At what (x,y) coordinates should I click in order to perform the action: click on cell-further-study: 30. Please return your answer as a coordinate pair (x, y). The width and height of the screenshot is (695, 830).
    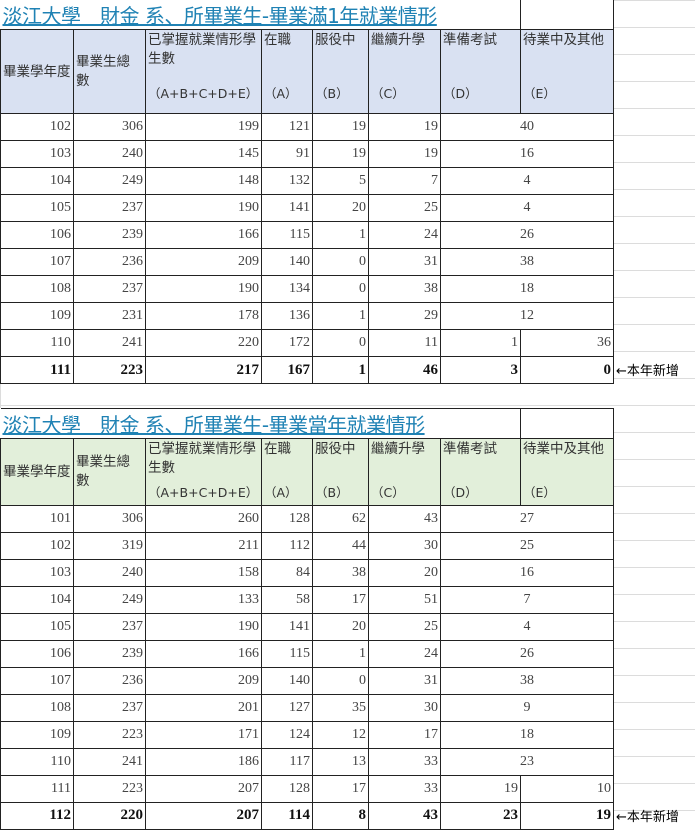
    Looking at the image, I should click on (404, 707).